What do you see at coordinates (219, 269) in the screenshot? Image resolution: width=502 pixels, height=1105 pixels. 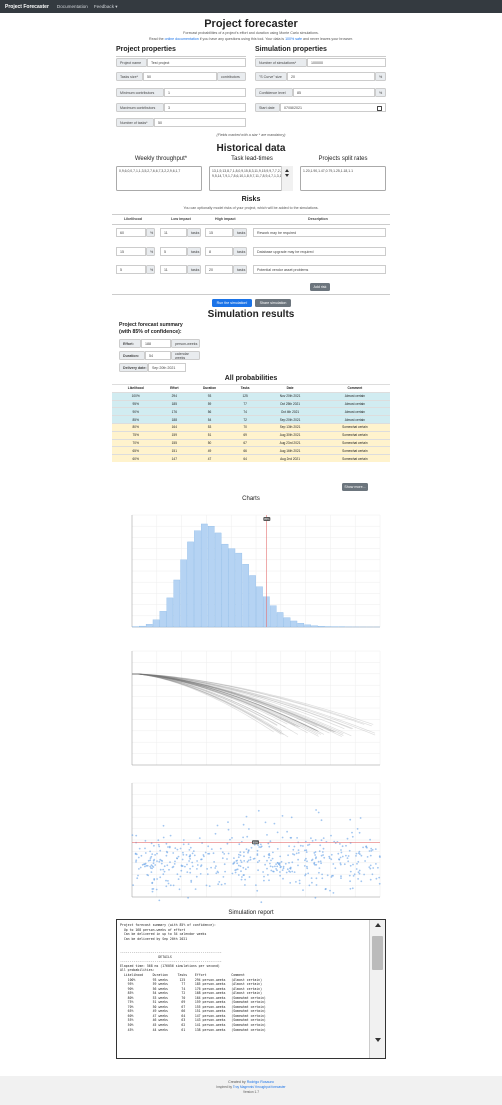 I see `risk-high-input: 20` at bounding box center [219, 269].